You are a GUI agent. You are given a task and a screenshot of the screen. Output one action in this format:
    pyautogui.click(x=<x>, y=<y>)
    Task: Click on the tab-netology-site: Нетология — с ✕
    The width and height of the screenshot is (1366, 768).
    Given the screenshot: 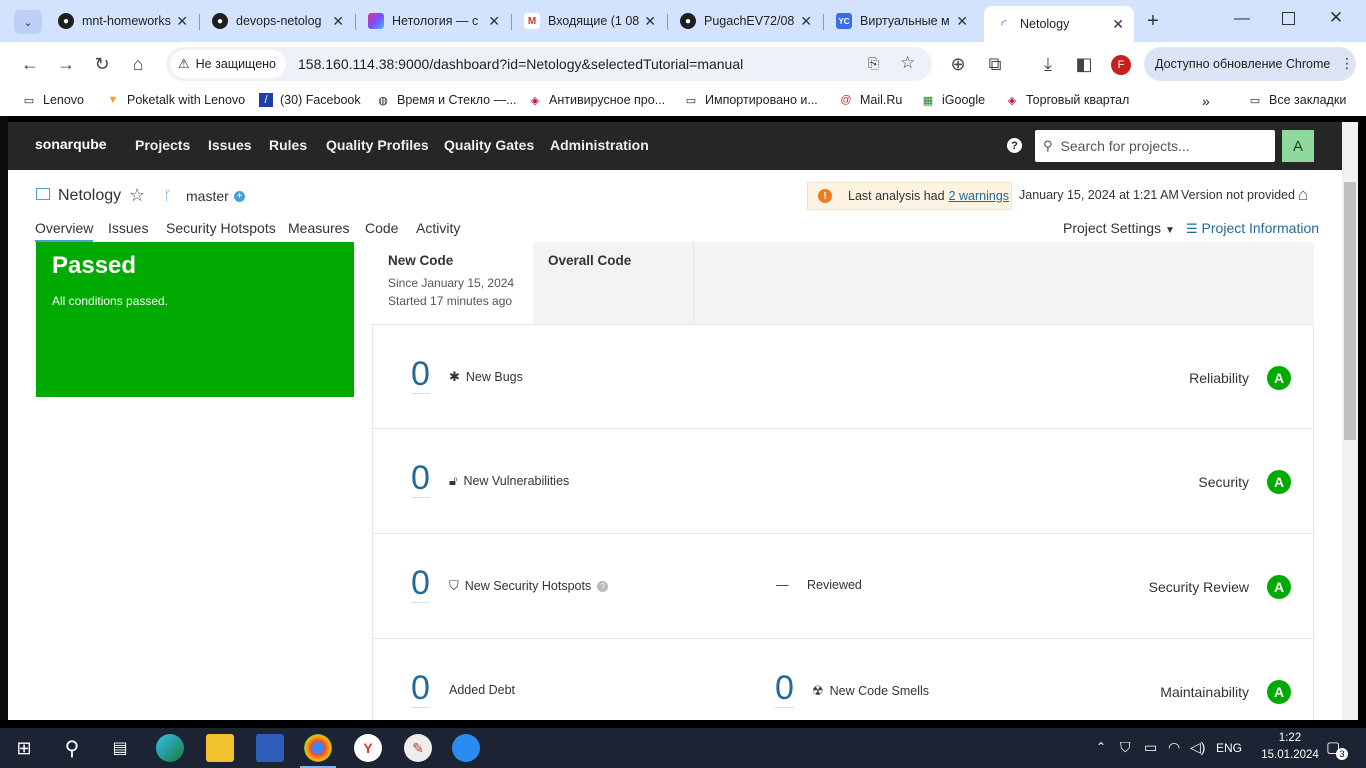 What is the action you would take?
    pyautogui.click(x=433, y=21)
    